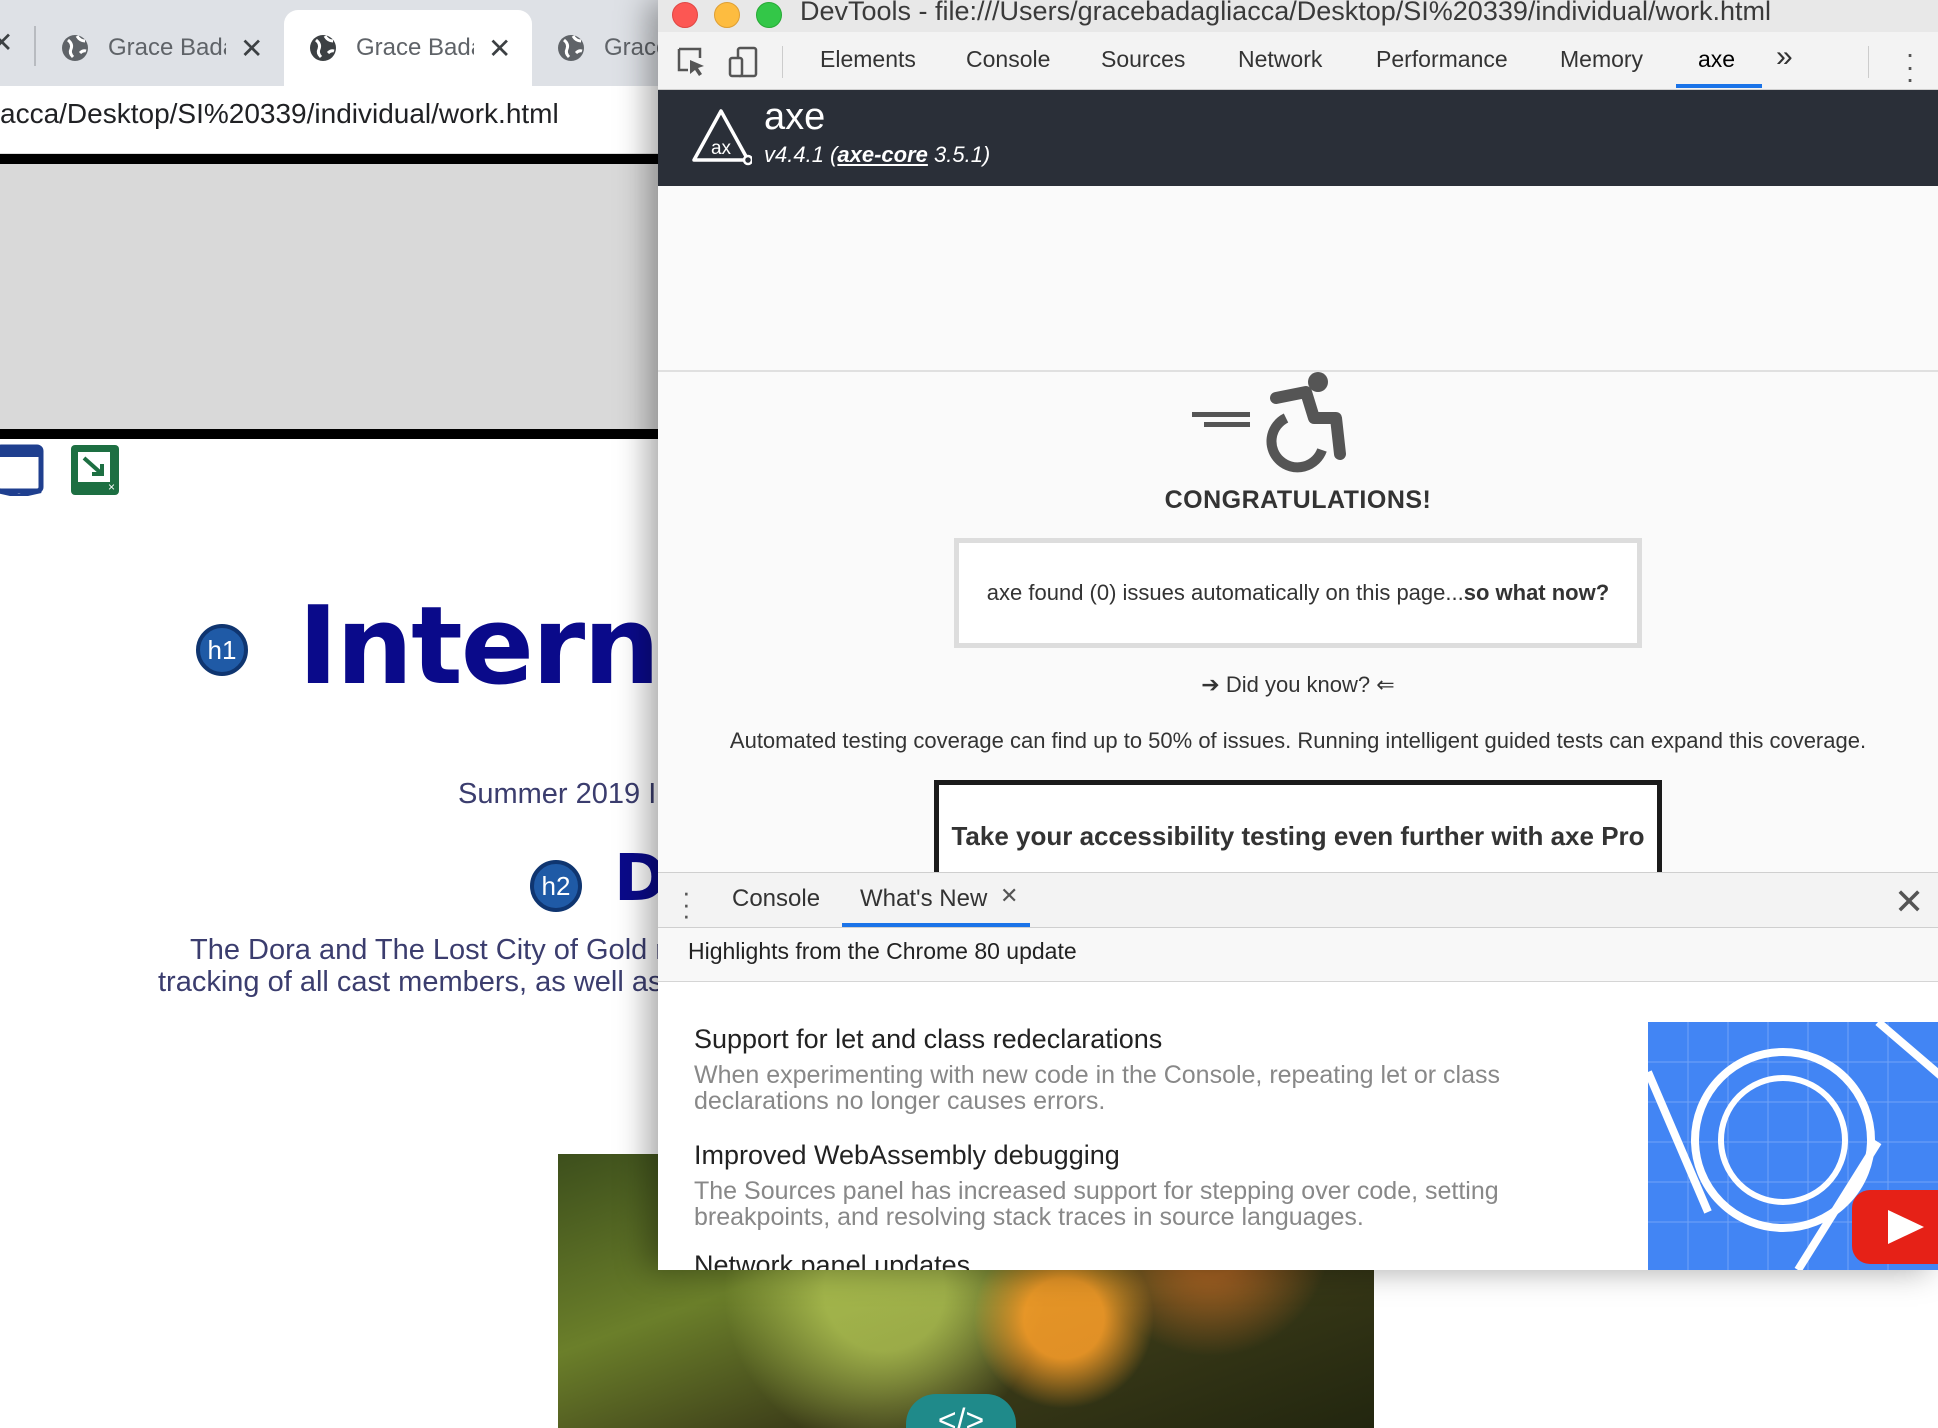 The width and height of the screenshot is (1938, 1428). I want to click on close-tab-icon: ✕, so click(1009, 896).